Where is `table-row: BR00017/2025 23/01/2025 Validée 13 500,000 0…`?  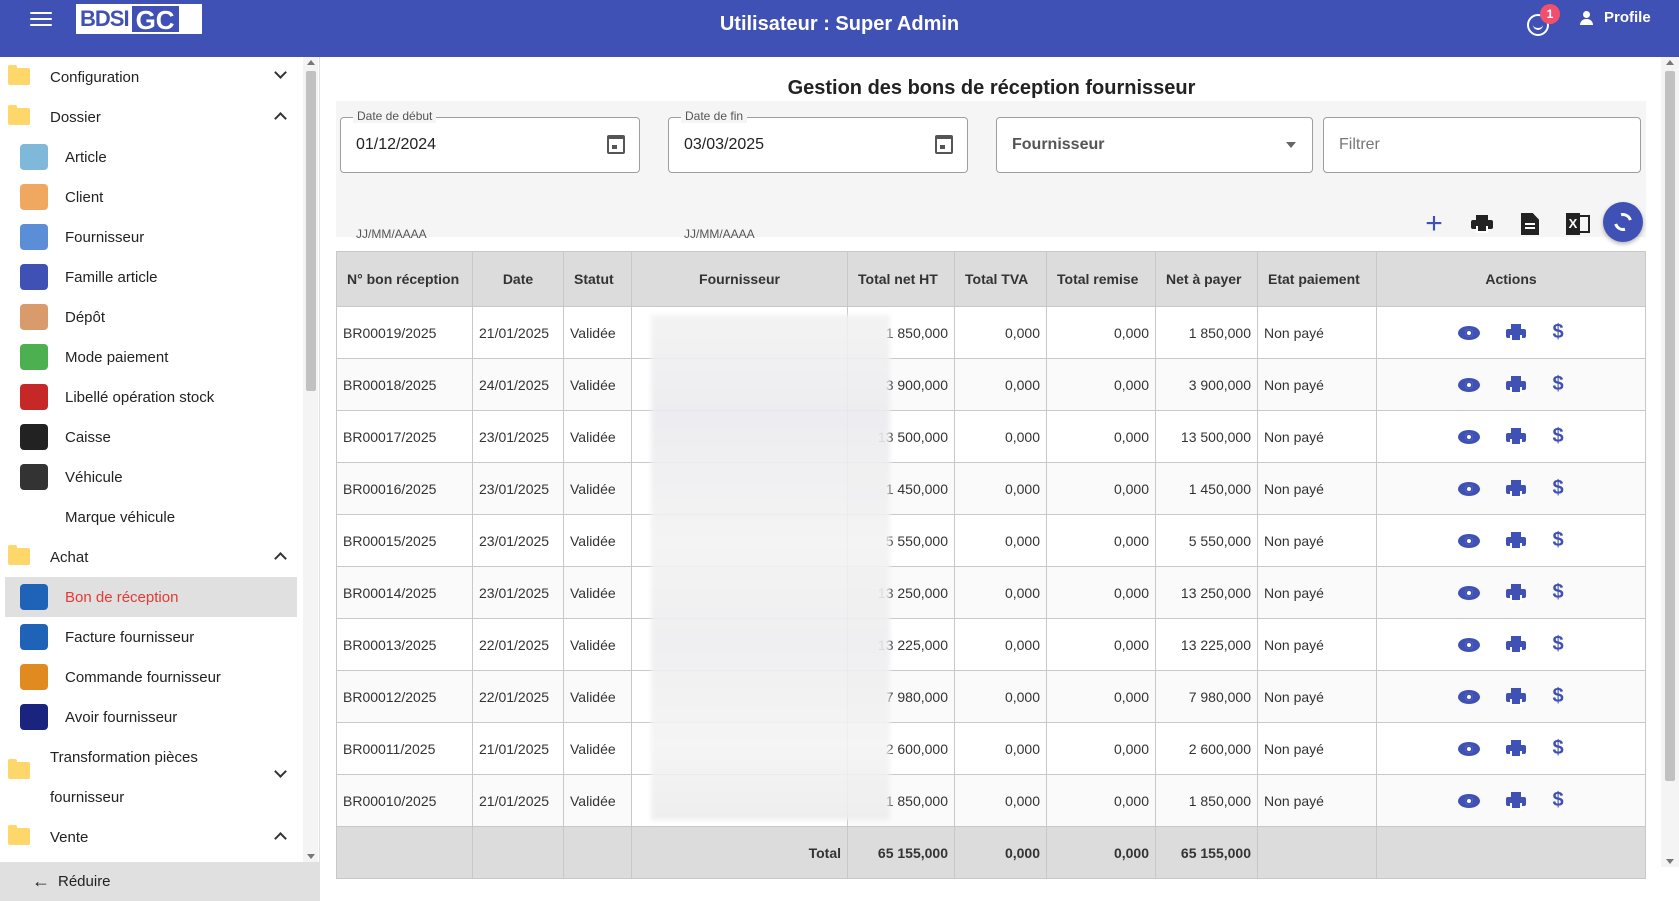 table-row: BR00017/2025 23/01/2025 Validée 13 500,000 0… is located at coordinates (991, 436).